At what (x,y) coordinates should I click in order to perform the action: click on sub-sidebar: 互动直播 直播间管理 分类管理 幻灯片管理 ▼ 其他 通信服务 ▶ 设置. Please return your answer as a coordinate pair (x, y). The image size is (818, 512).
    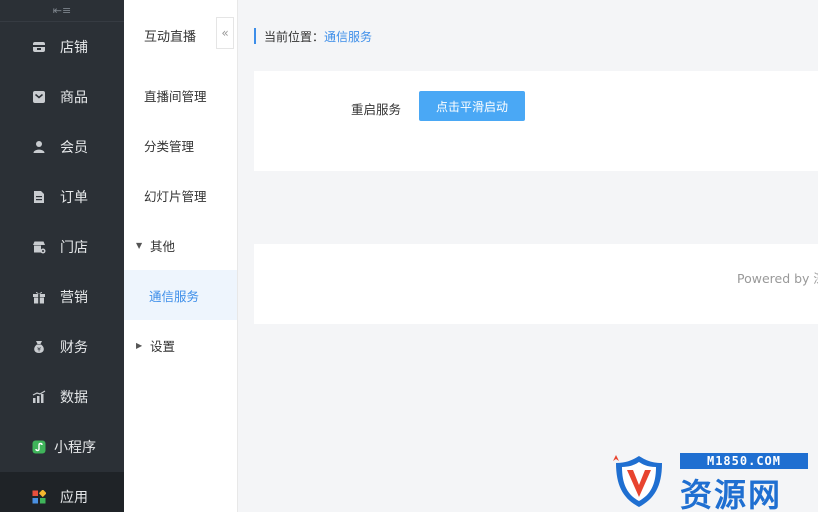
    Looking at the image, I should click on (181, 256).